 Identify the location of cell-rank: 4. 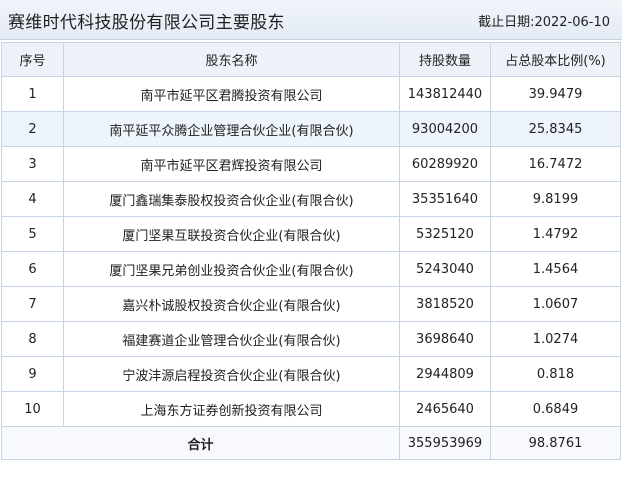
(32, 199).